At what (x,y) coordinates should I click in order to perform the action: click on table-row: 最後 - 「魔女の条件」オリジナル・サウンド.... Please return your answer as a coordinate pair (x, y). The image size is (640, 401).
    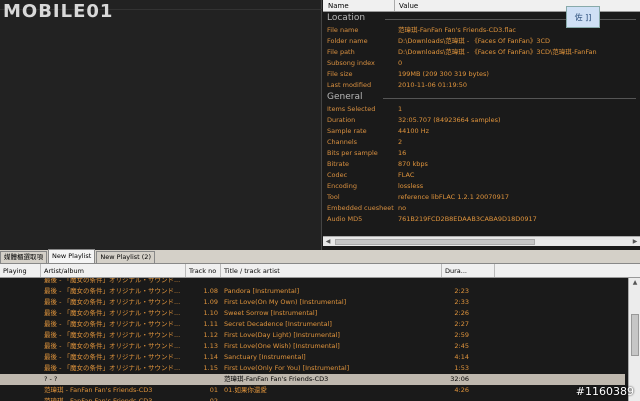
    Looking at the image, I should click on (312, 282).